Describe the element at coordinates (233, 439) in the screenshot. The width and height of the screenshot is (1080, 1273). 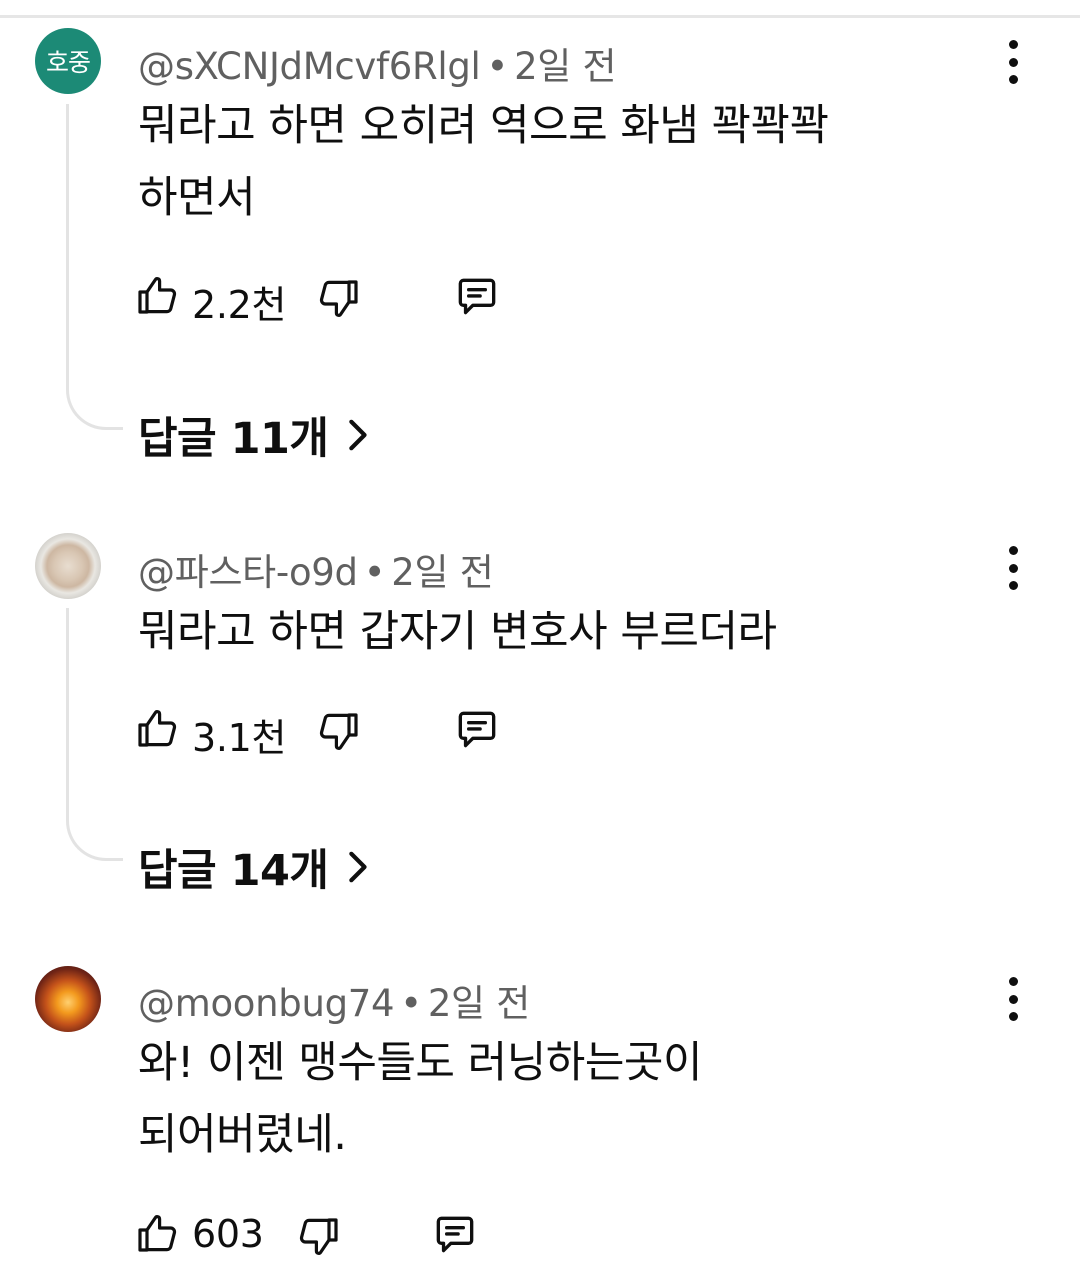
I see `replies-label: 답글 11개` at that location.